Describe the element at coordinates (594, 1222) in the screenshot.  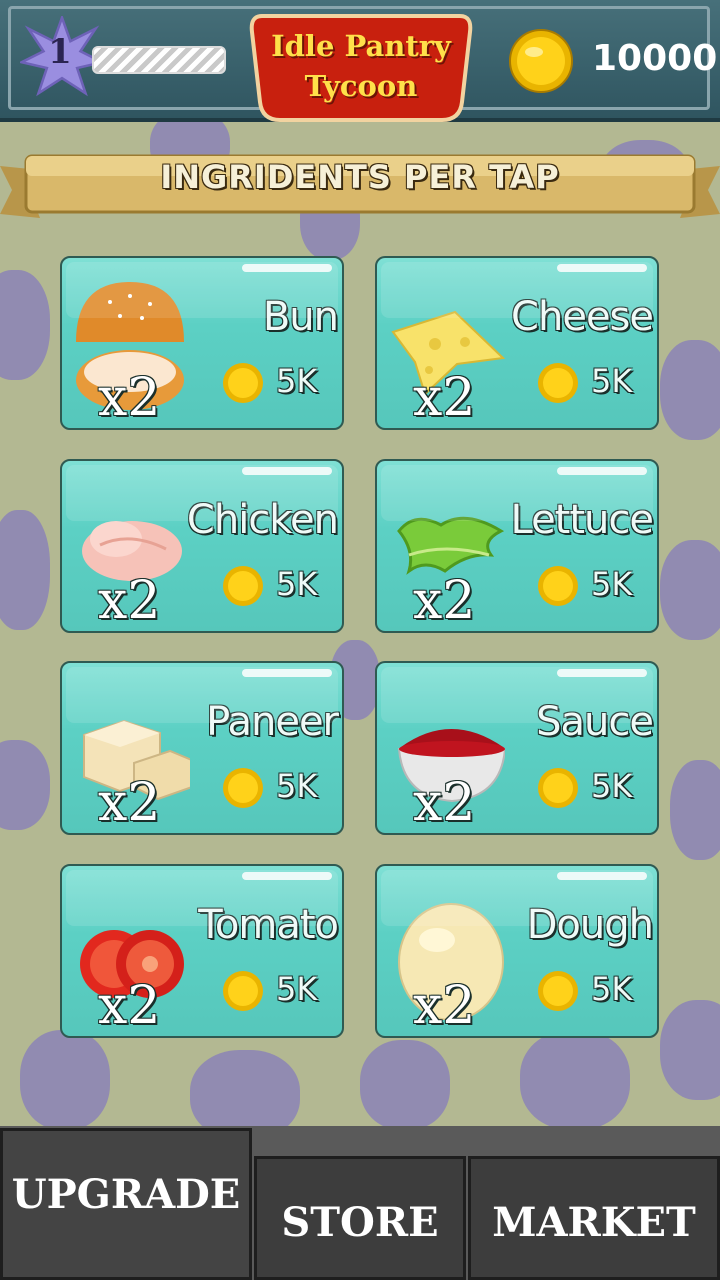
I see `tab-market-label: MARKET` at that location.